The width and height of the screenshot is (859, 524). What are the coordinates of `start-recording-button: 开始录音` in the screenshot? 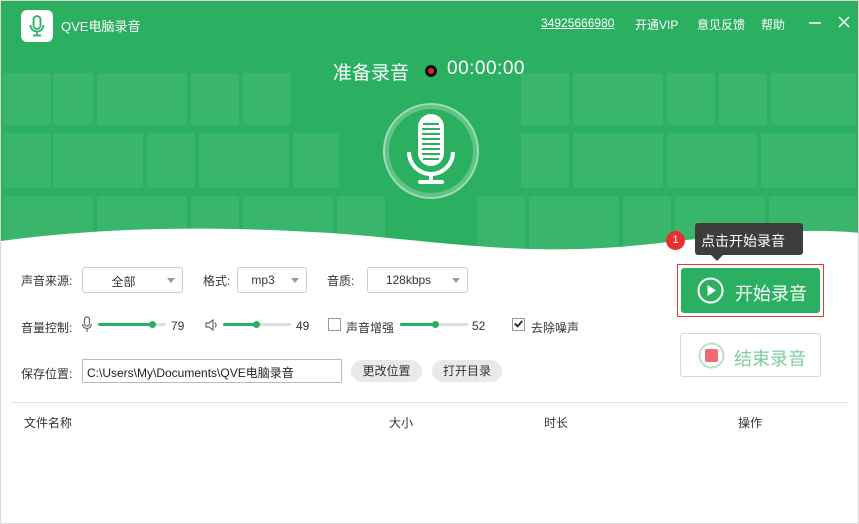 It's located at (750, 290).